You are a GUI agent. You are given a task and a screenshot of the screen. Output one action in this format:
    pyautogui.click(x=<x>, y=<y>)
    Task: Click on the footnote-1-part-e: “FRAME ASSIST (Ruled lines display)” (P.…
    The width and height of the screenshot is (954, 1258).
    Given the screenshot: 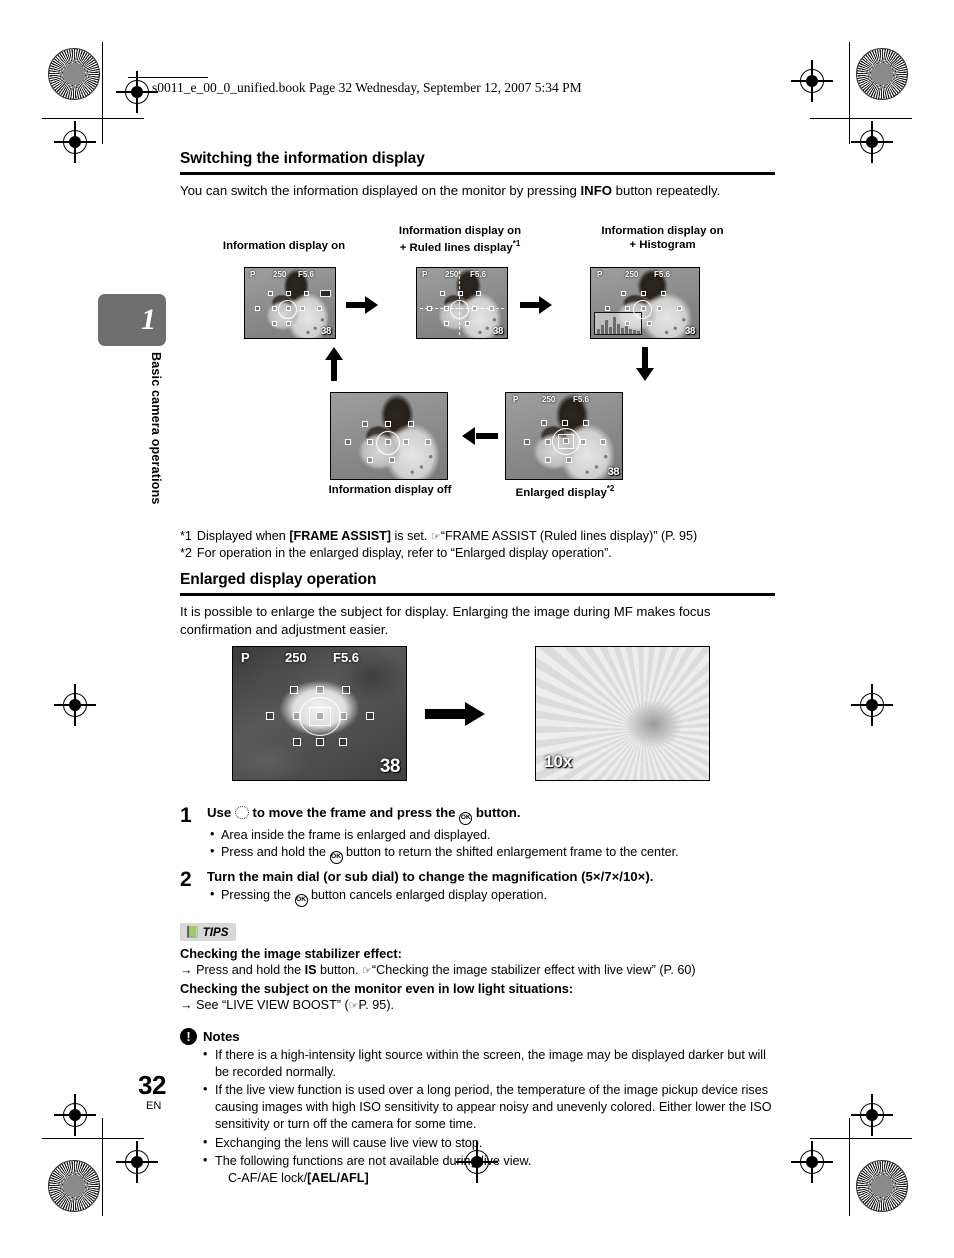 What is the action you would take?
    pyautogui.click(x=569, y=536)
    